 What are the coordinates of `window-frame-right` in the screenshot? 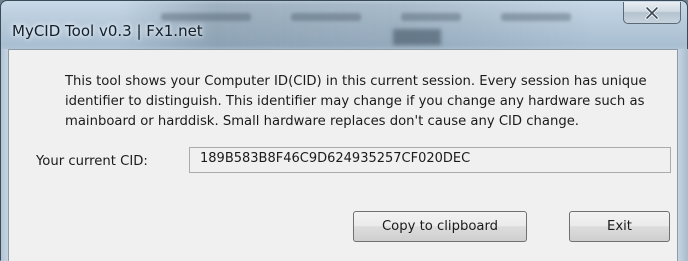 It's located at (683, 155).